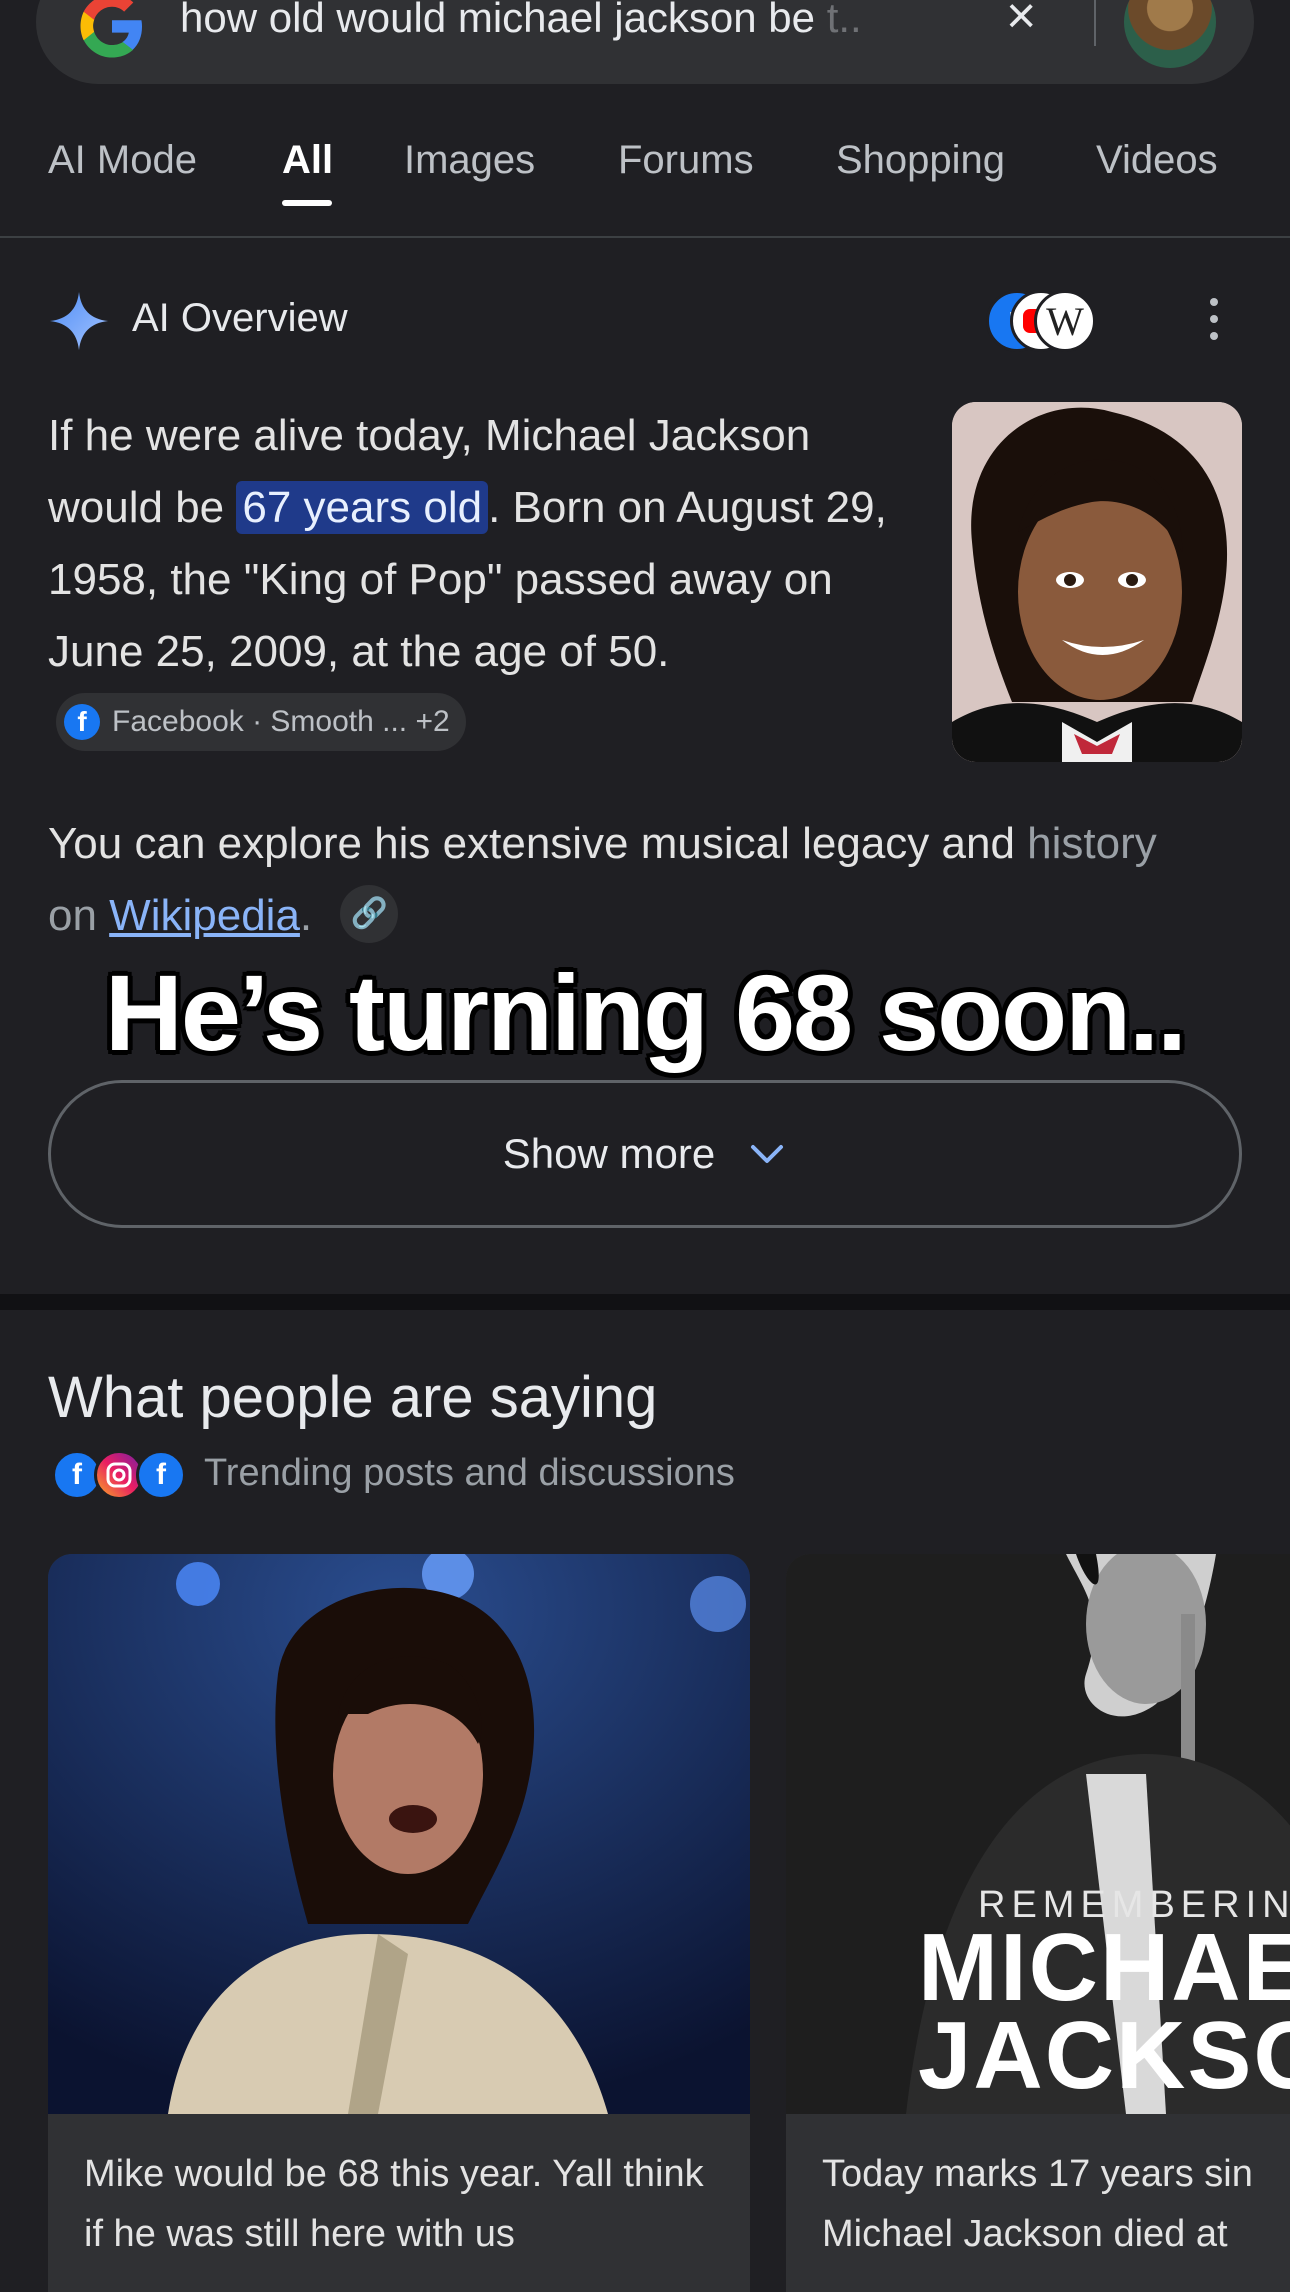 The width and height of the screenshot is (1290, 2292). What do you see at coordinates (920, 160) in the screenshot?
I see `tab-shopping: Shopping` at bounding box center [920, 160].